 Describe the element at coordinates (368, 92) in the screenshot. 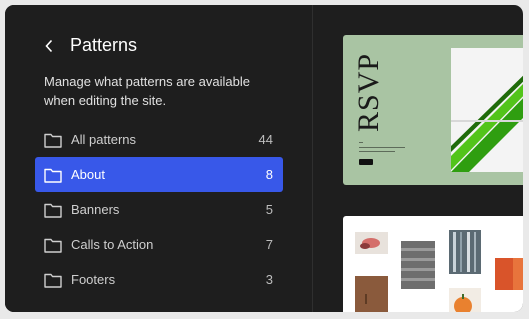

I see `rsvp-heading: RSVP` at that location.